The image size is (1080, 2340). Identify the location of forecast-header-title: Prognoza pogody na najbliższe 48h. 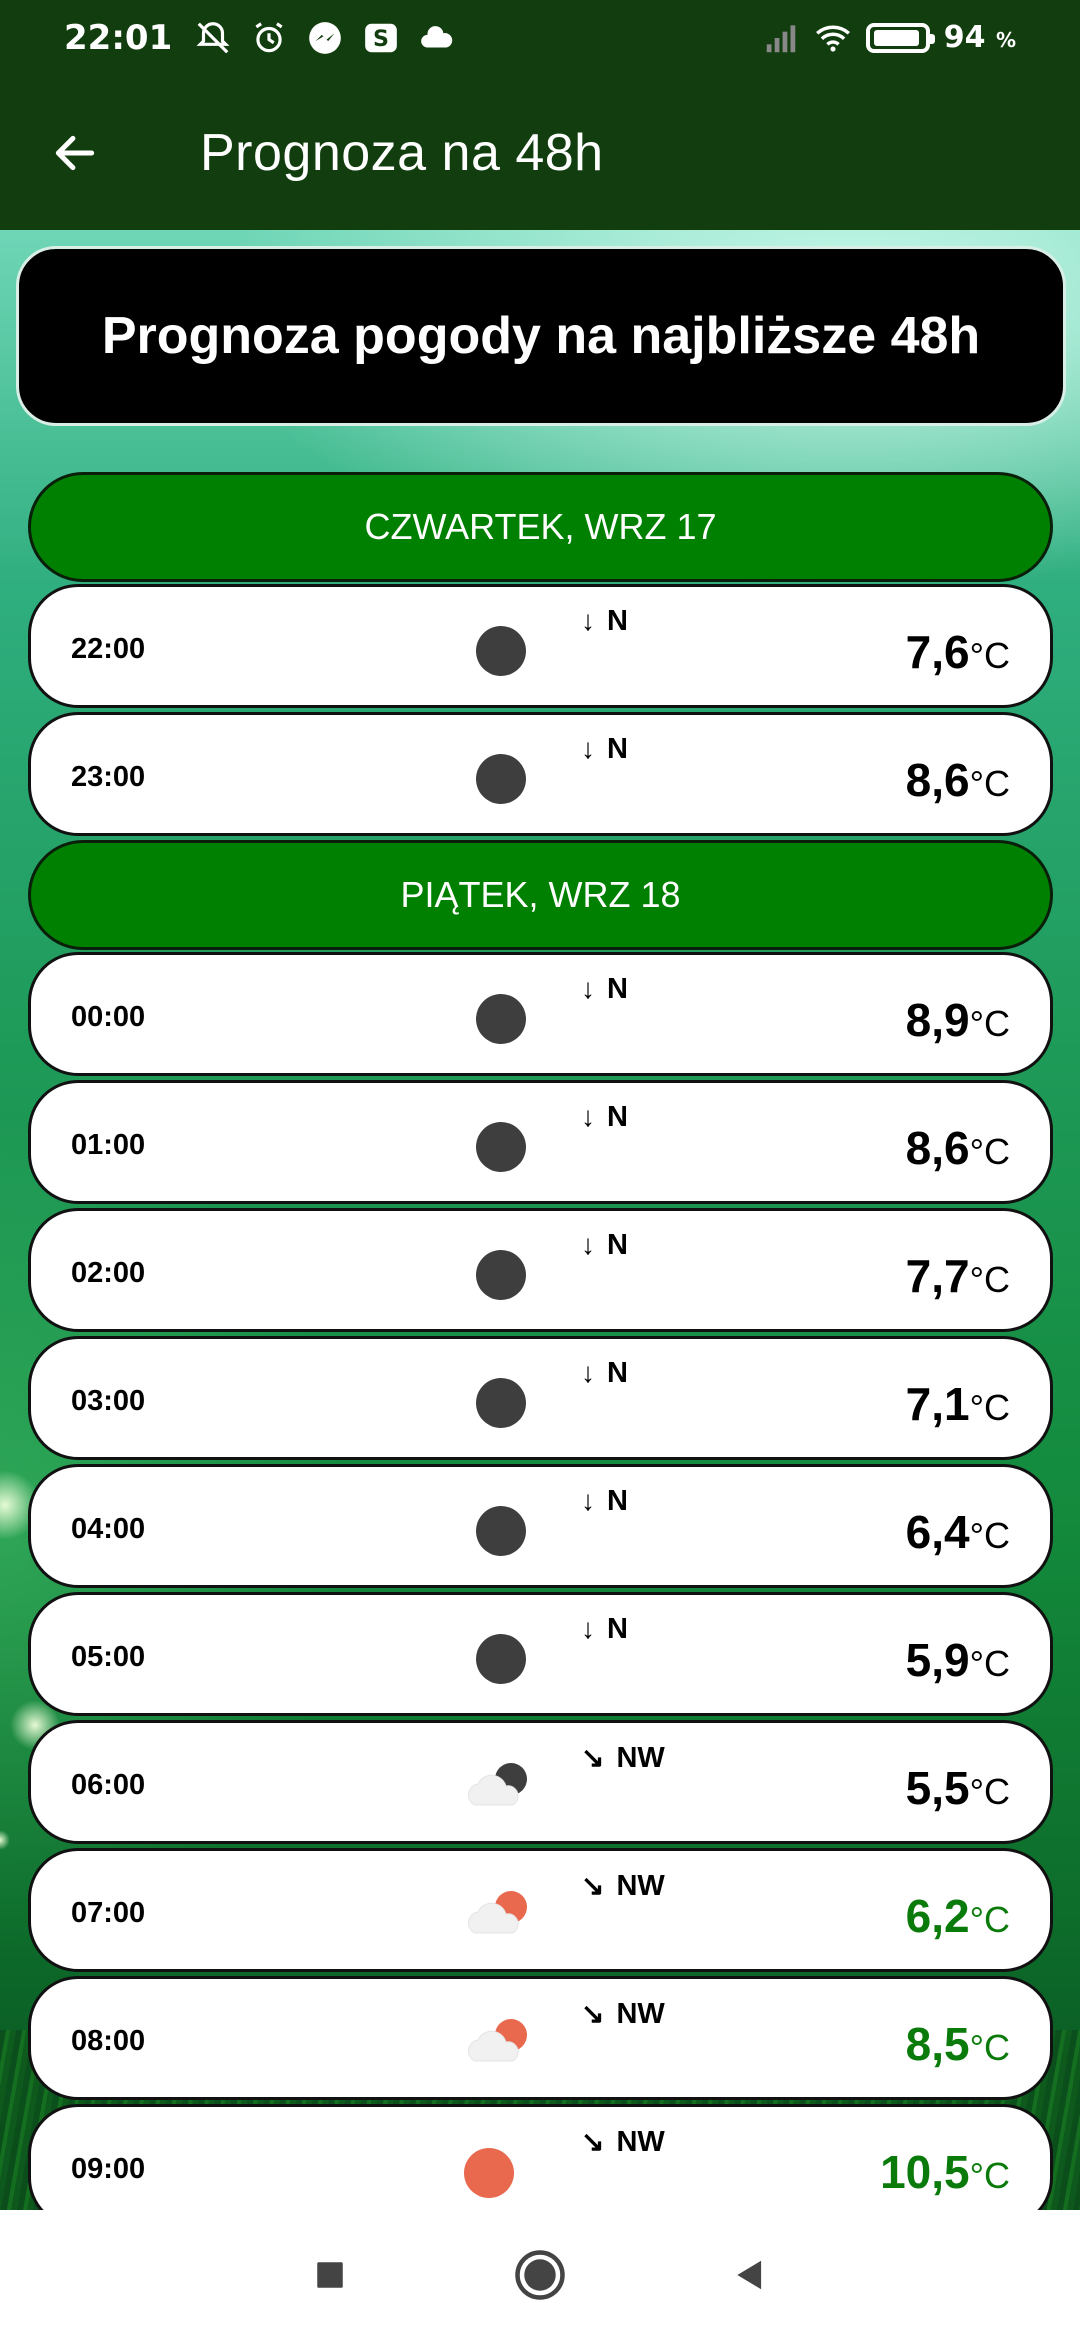
(541, 336).